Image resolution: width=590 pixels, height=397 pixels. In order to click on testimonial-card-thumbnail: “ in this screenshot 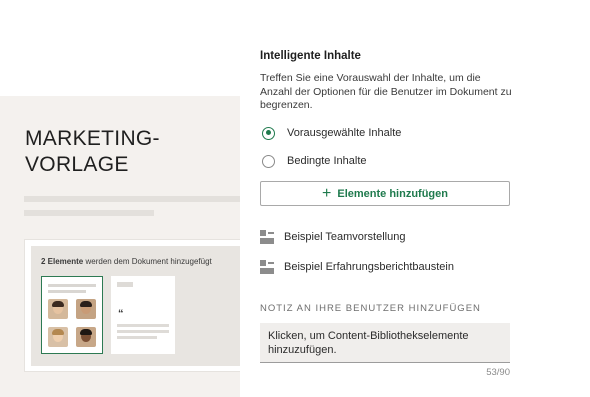, I will do `click(143, 315)`.